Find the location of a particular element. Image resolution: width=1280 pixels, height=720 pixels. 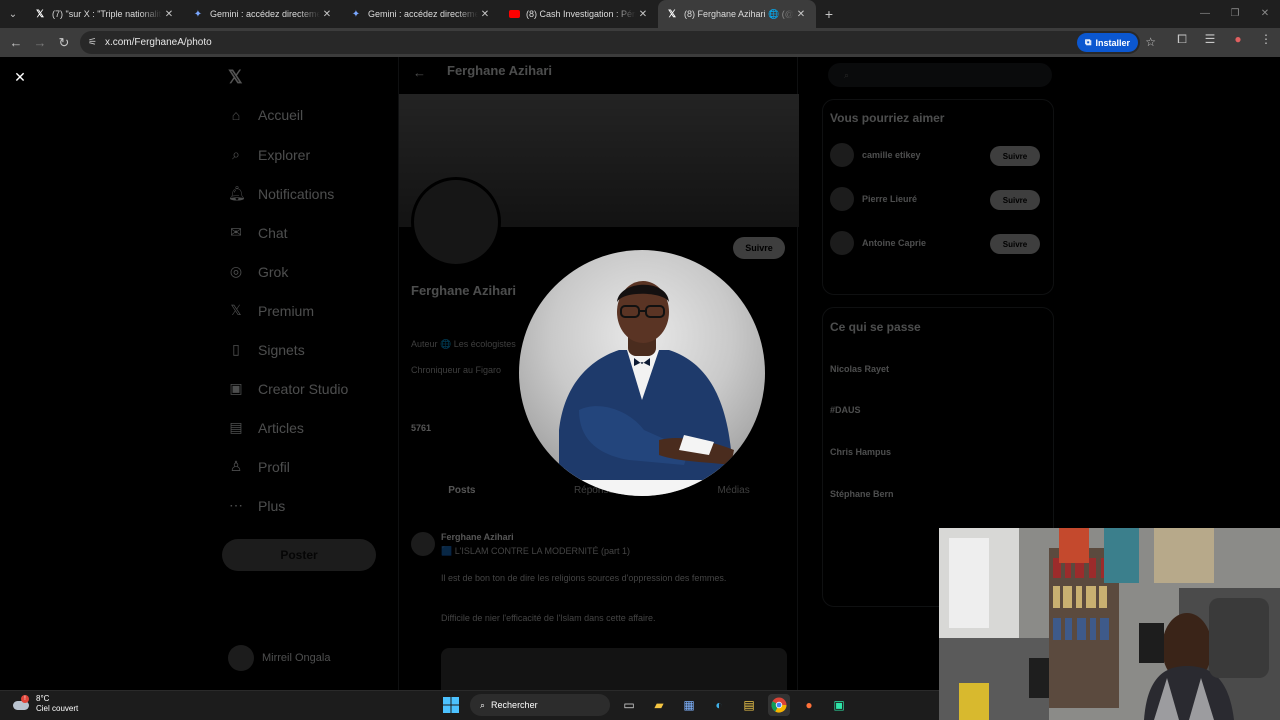

forward-icon: → is located at coordinates (40, 42).